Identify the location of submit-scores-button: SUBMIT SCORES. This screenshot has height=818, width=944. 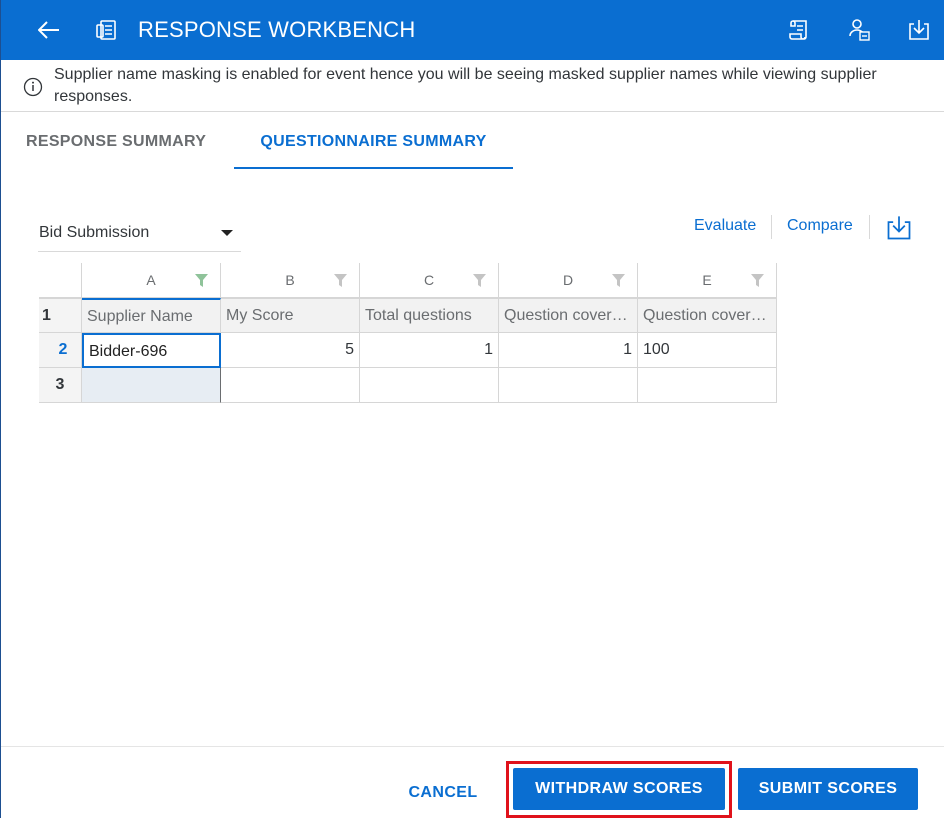
(828, 789).